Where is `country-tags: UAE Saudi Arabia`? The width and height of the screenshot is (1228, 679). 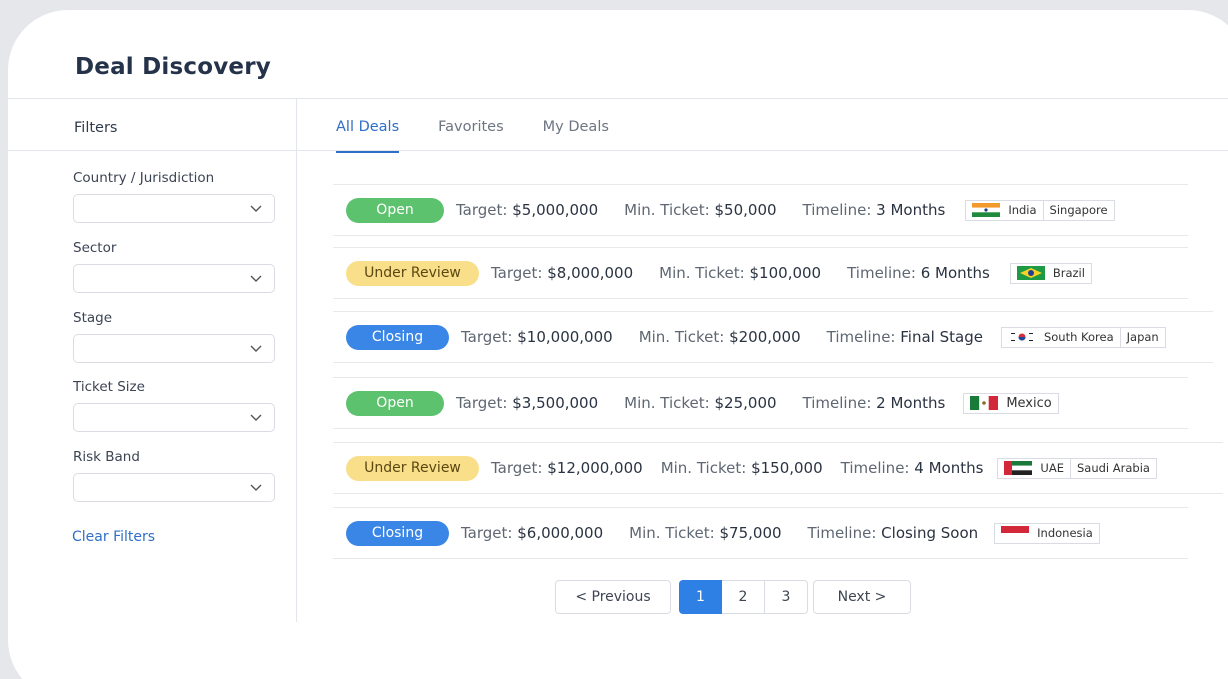 country-tags: UAE Saudi Arabia is located at coordinates (1077, 468).